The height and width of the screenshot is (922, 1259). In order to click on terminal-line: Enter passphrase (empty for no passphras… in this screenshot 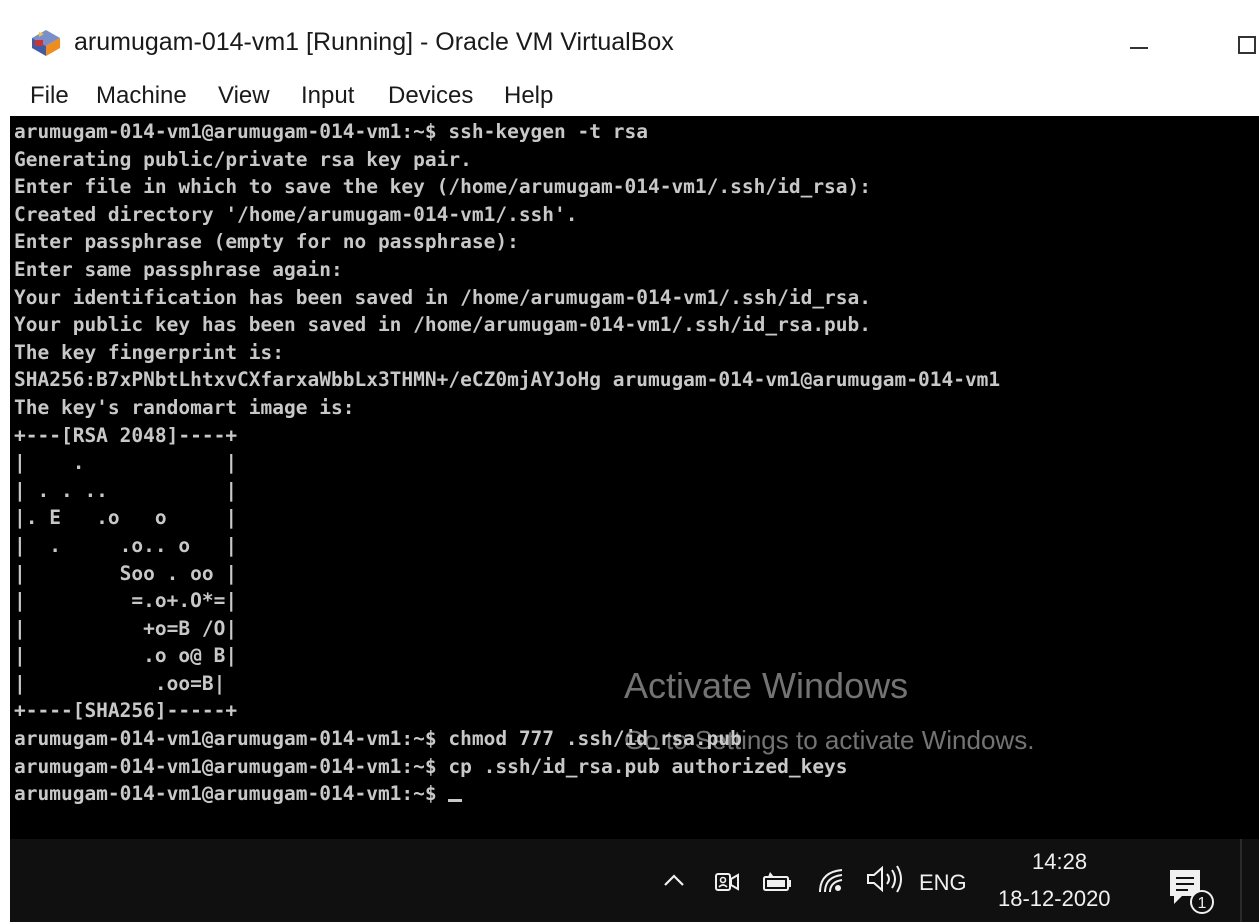, I will do `click(266, 242)`.